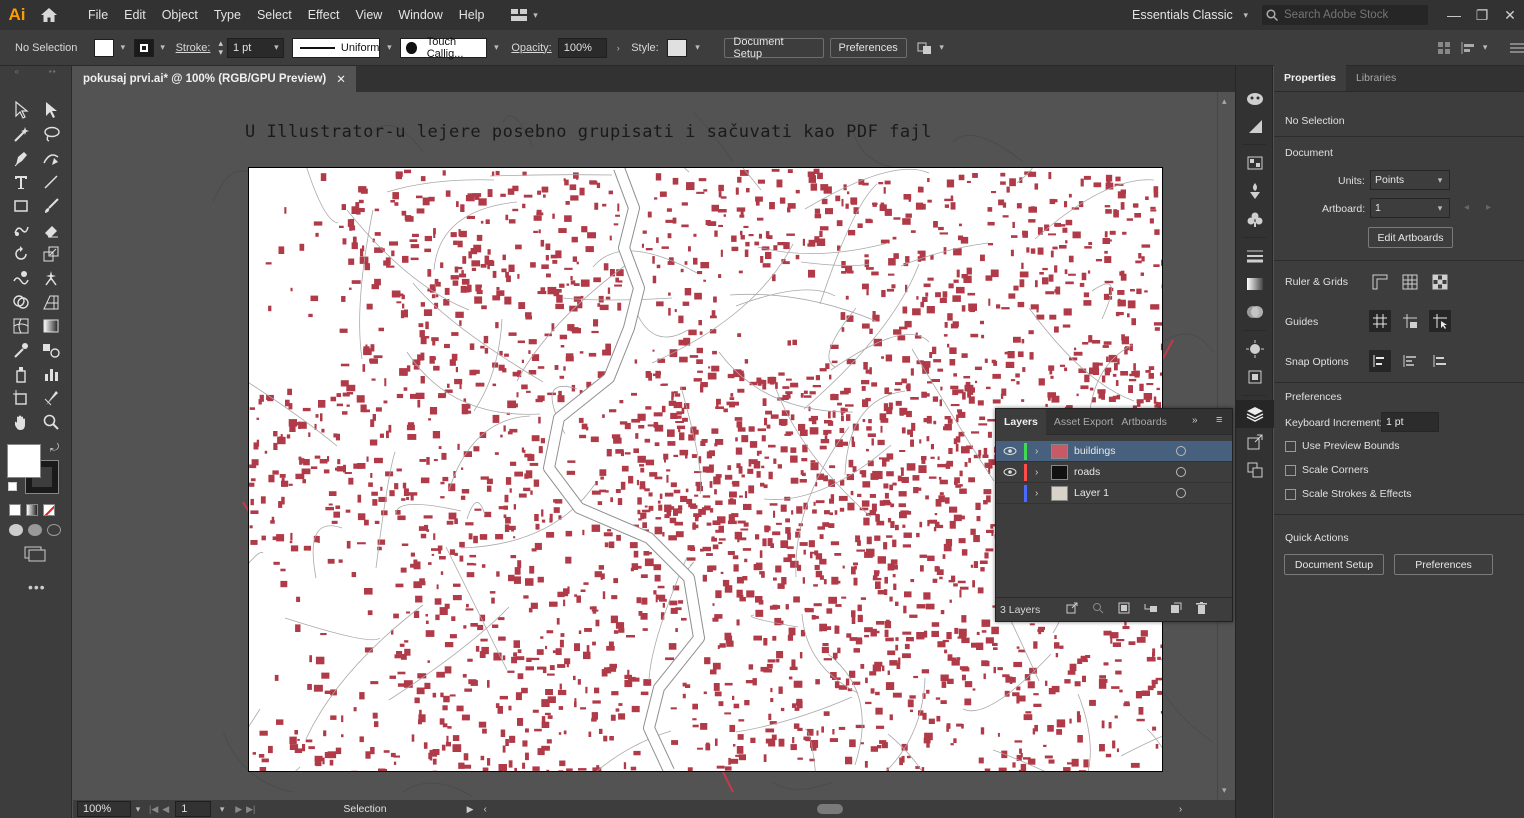 The width and height of the screenshot is (1524, 818). I want to click on layer-row-roads: › roads, so click(1114, 472).